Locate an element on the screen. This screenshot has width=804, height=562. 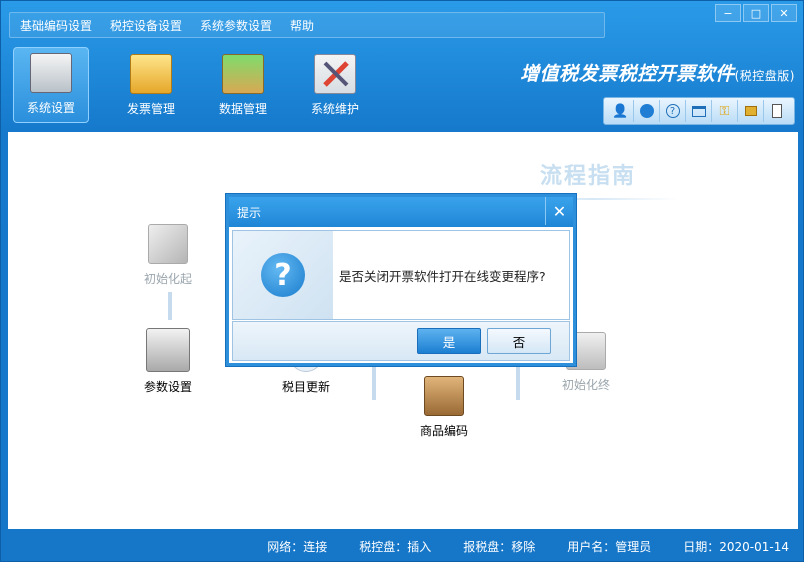
toolbar-invoice-management: 发票管理 is located at coordinates (151, 85).